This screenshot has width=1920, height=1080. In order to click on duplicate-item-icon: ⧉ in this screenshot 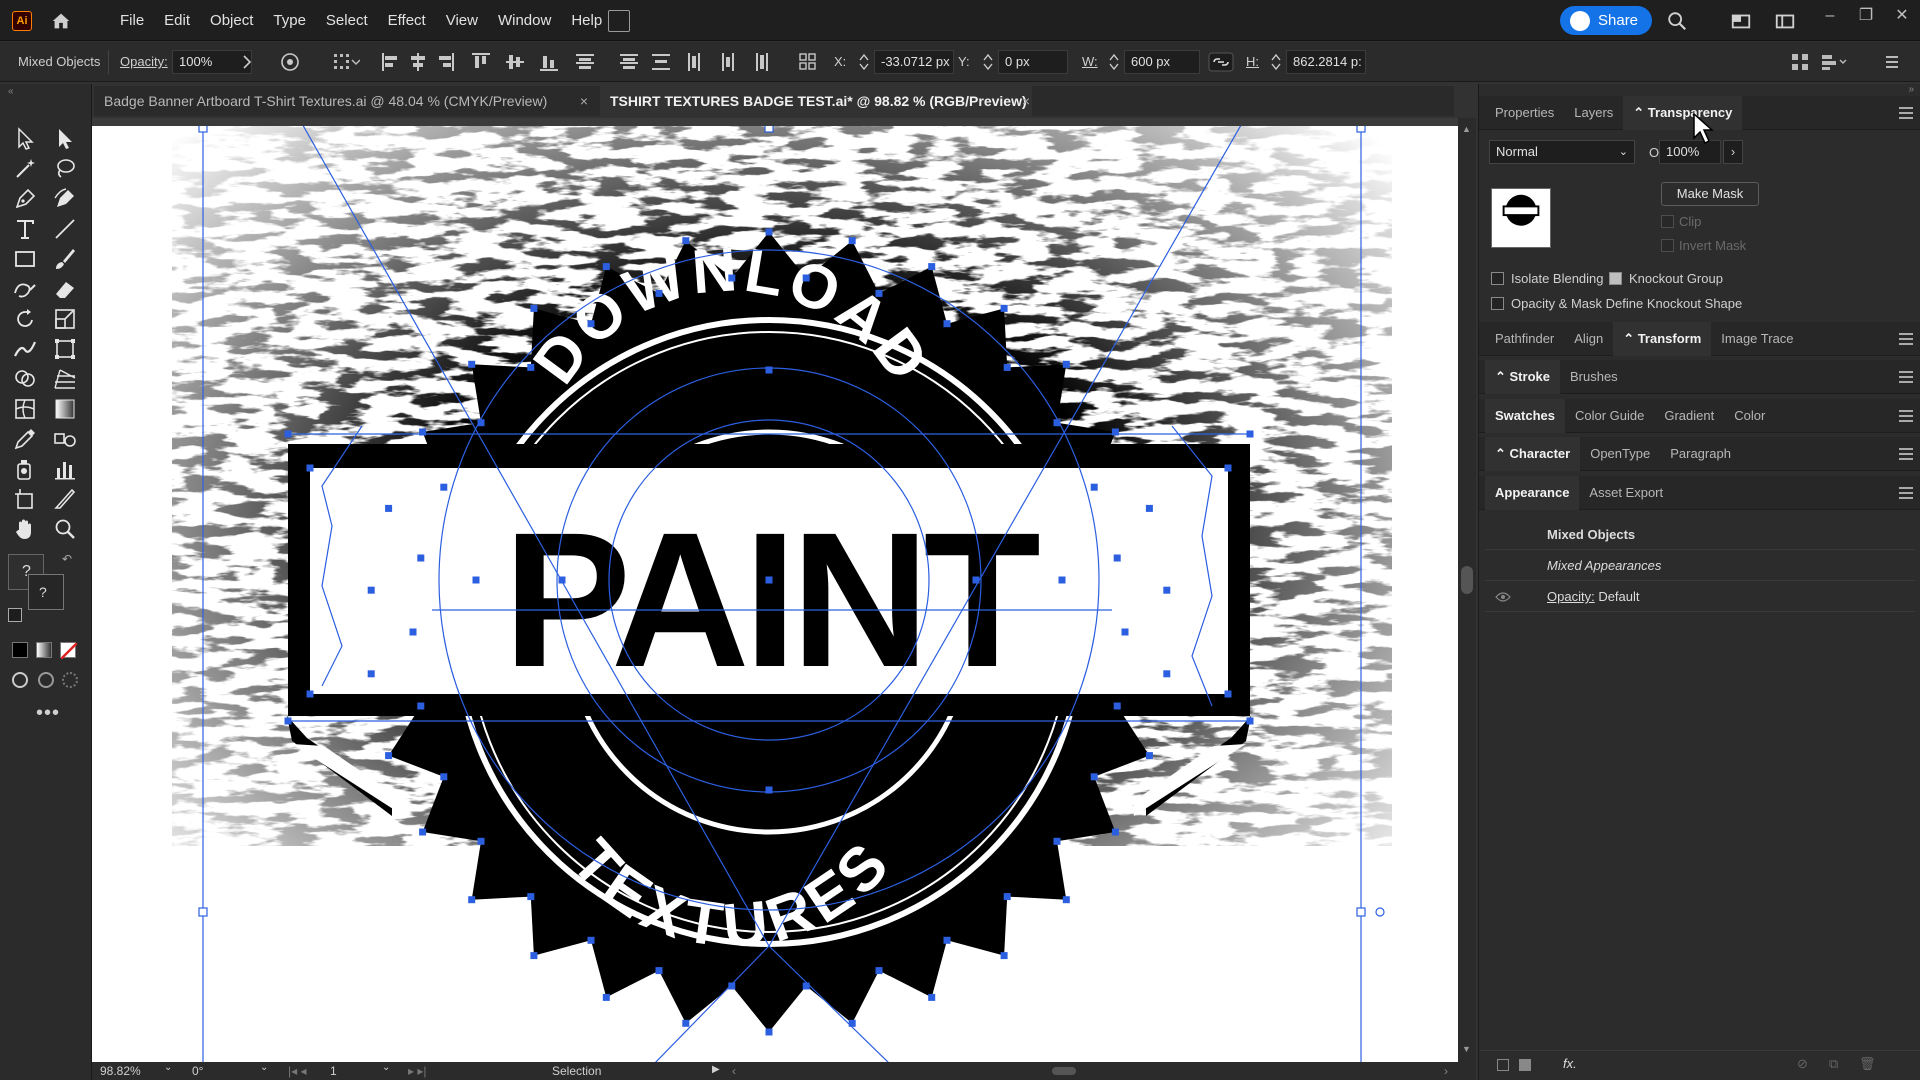, I will do `click(1833, 1064)`.